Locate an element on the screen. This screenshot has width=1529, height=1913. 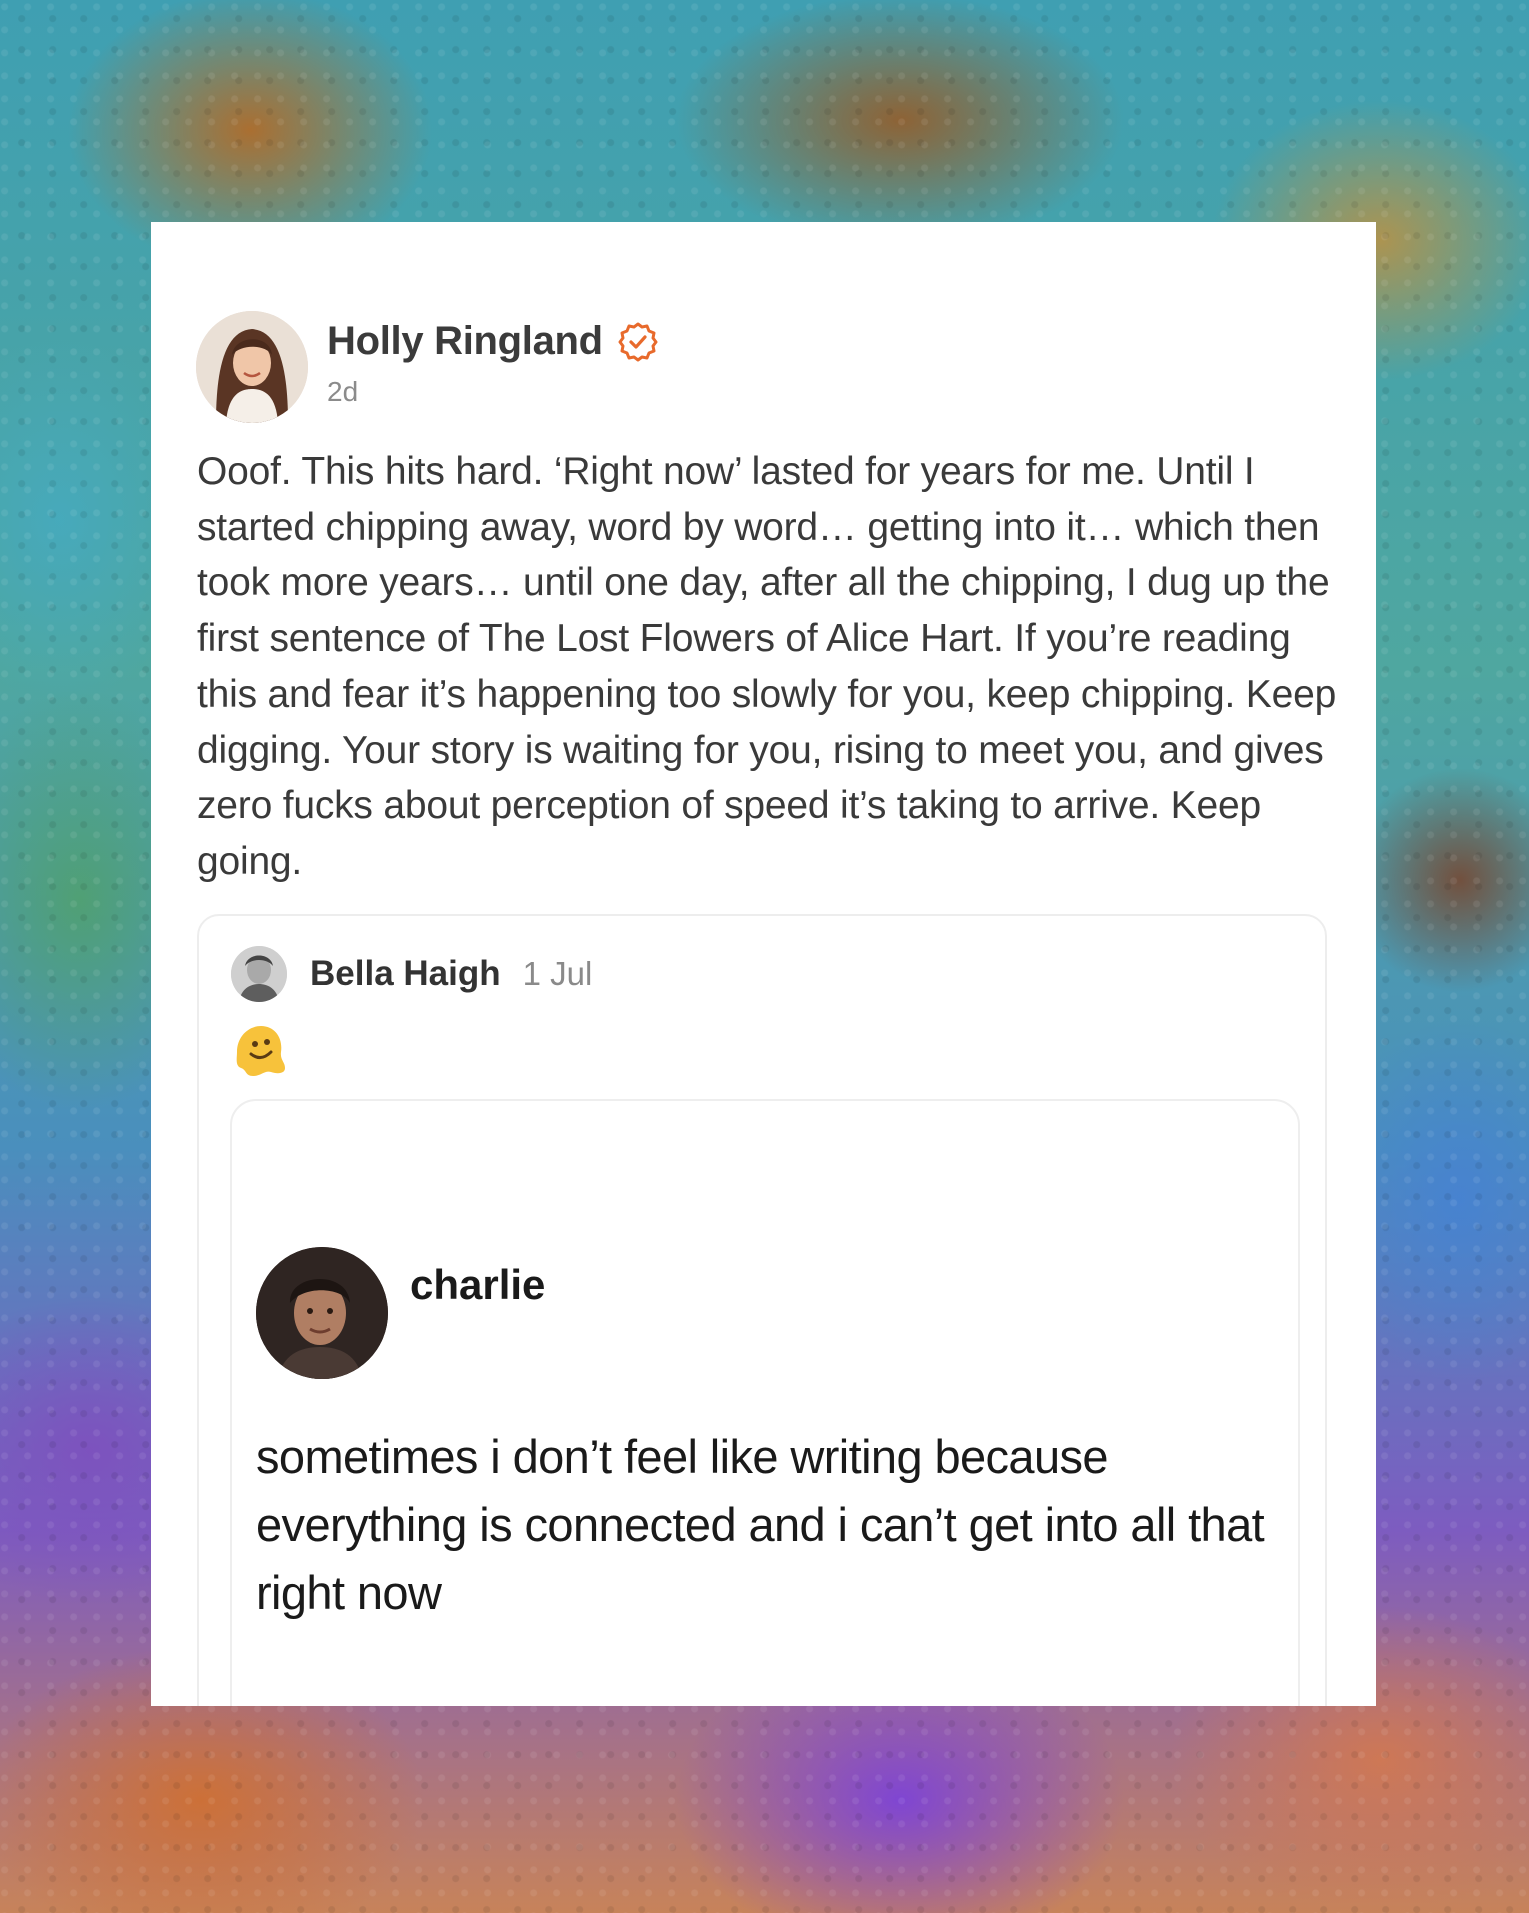
avatar-holly-image is located at coordinates (252, 367).